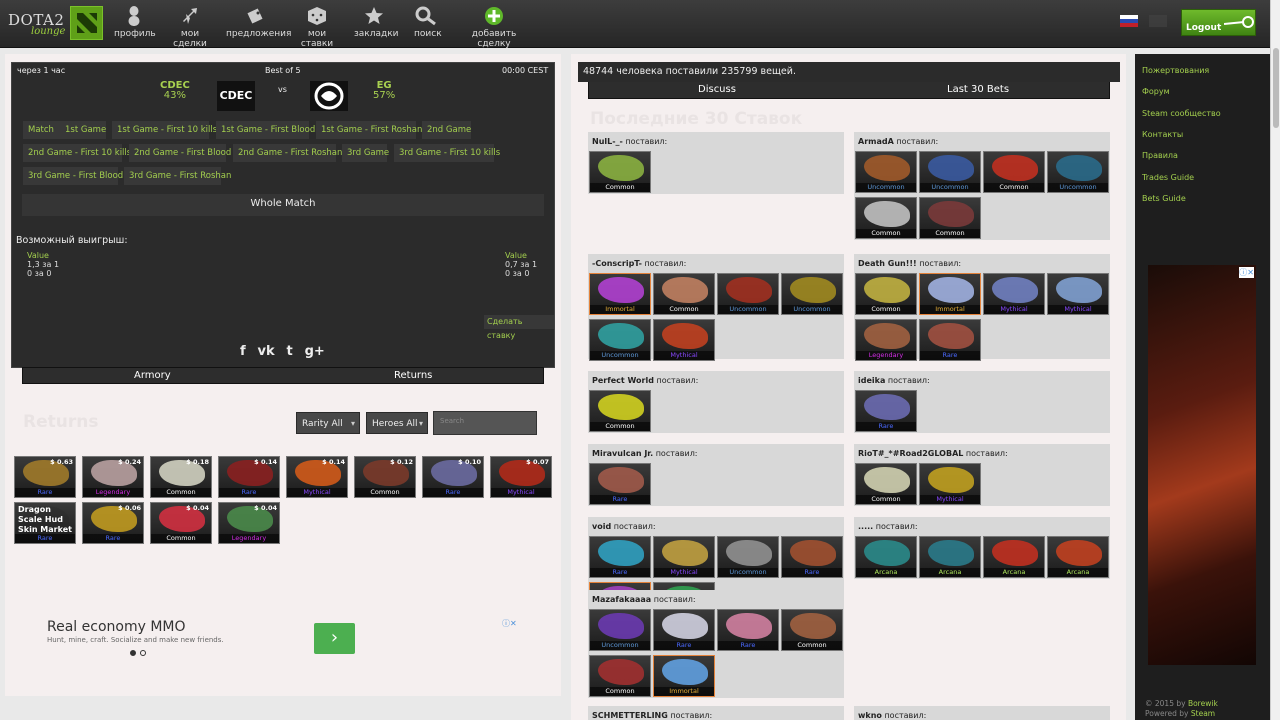  What do you see at coordinates (607, 141) in the screenshot?
I see `bettor-name: NulL-_-` at bounding box center [607, 141].